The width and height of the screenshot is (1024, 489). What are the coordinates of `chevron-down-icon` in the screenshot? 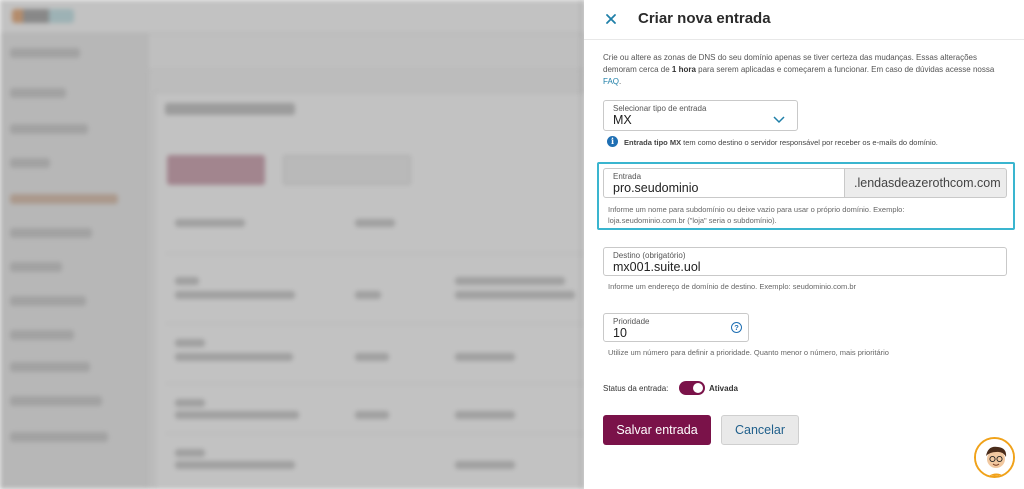 It's located at (779, 117).